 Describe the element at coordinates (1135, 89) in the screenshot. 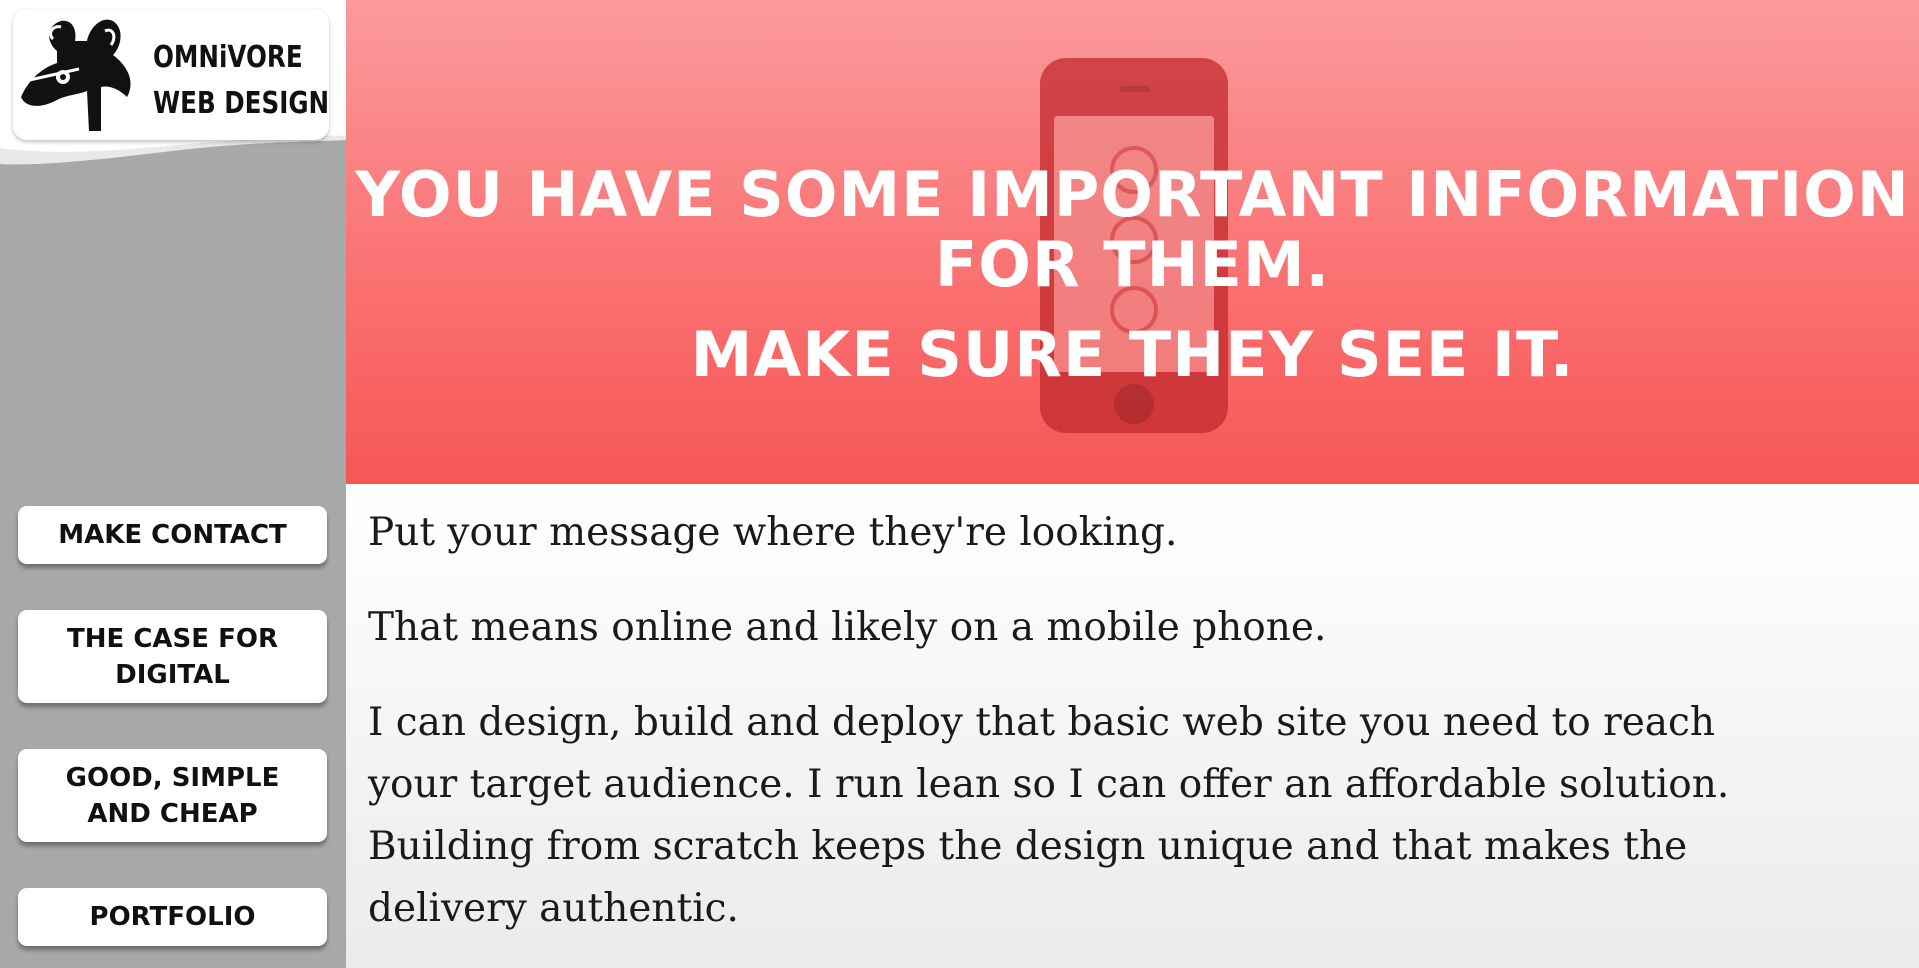

I see `phone-speaker` at that location.